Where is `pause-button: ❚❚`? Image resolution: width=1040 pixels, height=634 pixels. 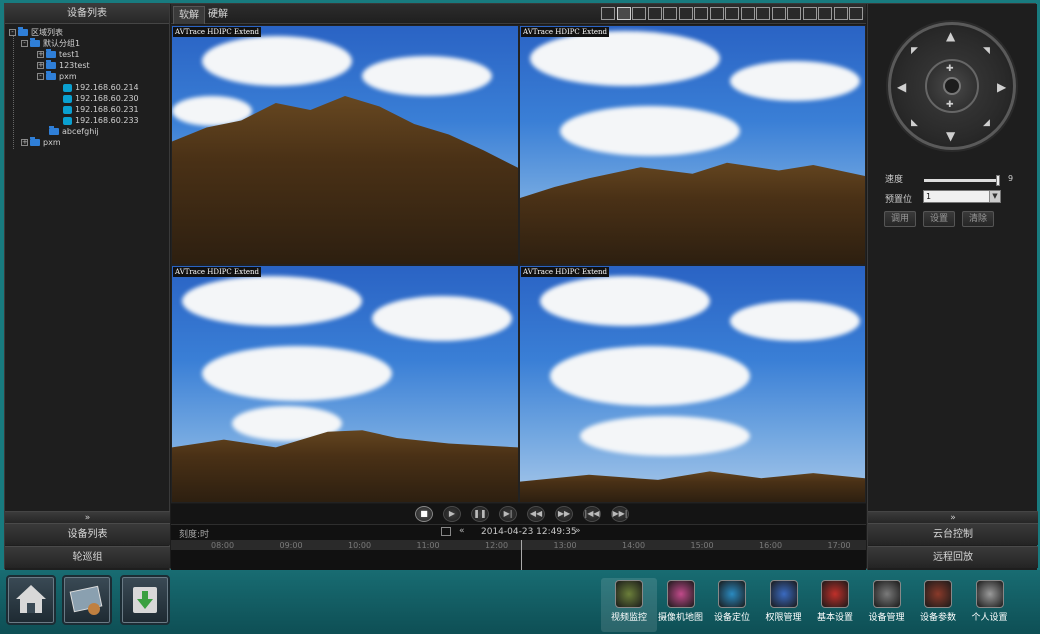
pause-button: ❚❚ is located at coordinates (480, 514).